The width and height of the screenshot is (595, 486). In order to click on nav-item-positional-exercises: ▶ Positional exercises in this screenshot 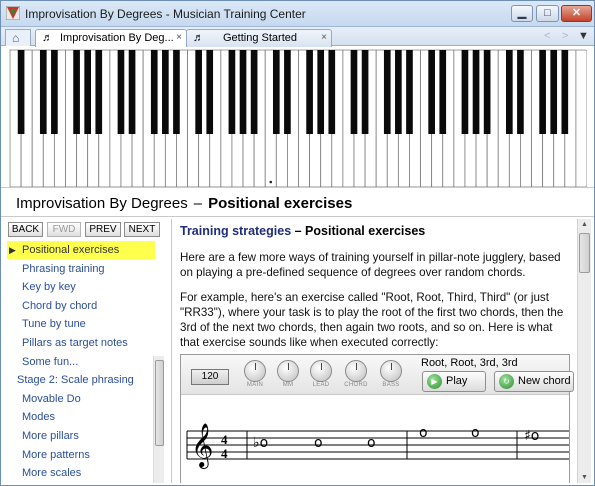, I will do `click(81, 250)`.